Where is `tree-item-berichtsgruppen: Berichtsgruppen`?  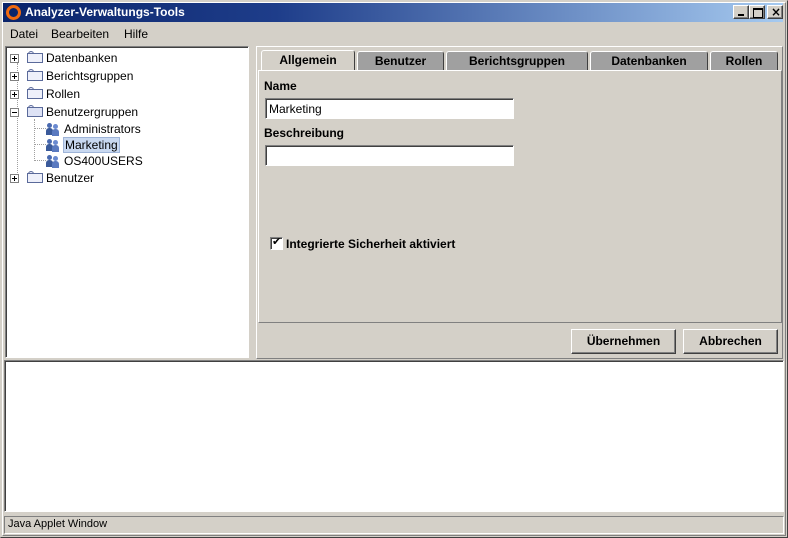 tree-item-berichtsgruppen: Berichtsgruppen is located at coordinates (109, 76).